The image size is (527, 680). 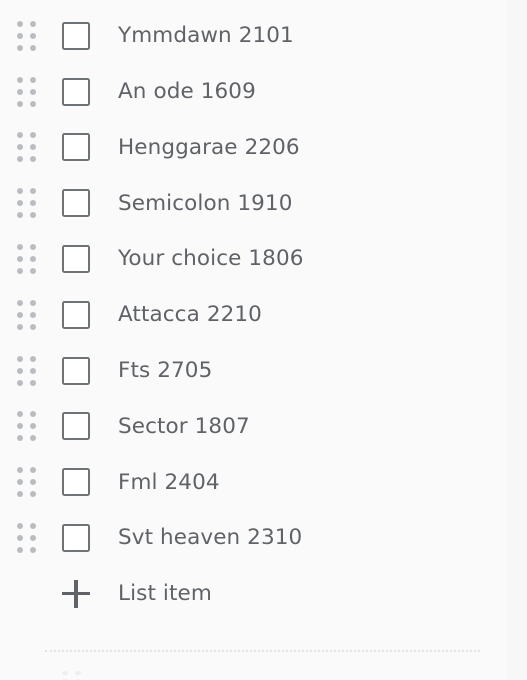 What do you see at coordinates (73, 675) in the screenshot?
I see `next-item-peek-drag-handle-icon` at bounding box center [73, 675].